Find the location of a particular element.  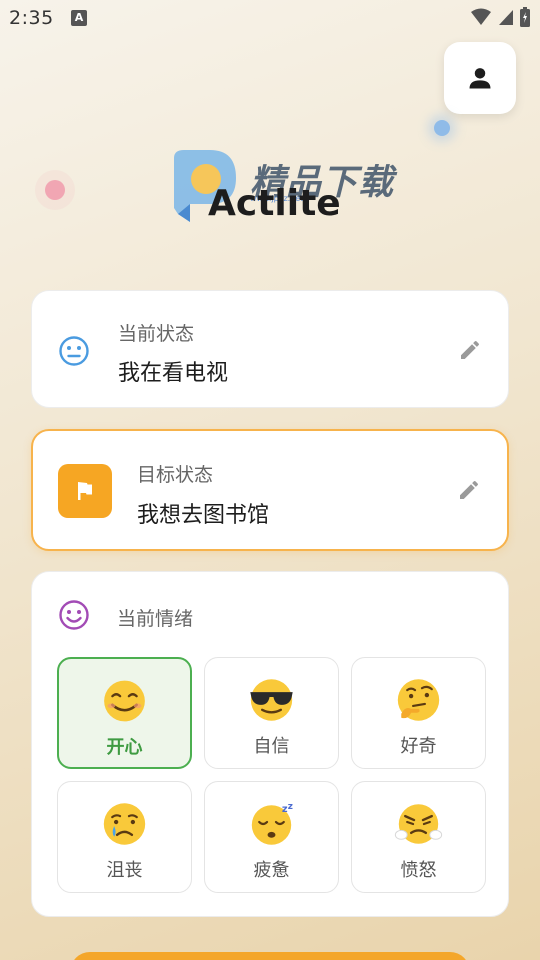

current-status-label: 当前状态 is located at coordinates (156, 334).